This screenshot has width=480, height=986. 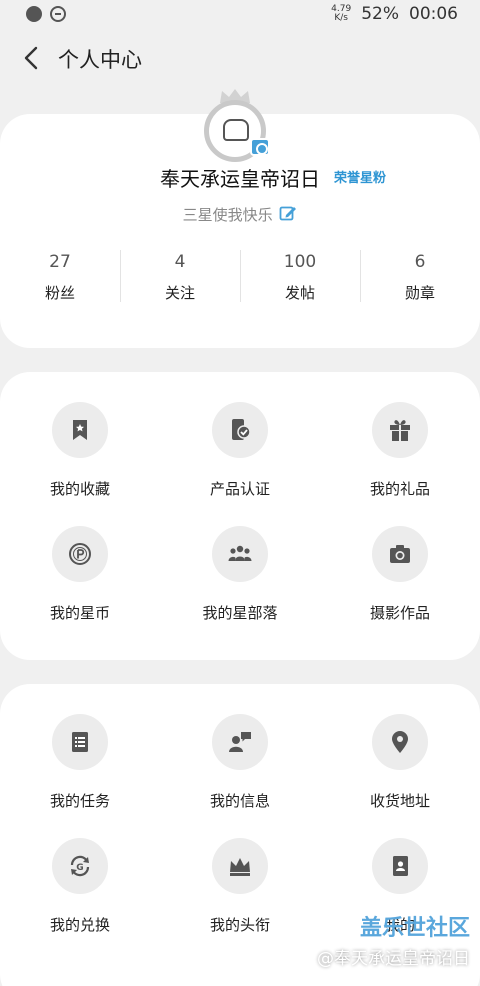 What do you see at coordinates (80, 742) in the screenshot?
I see `task-list-icon` at bounding box center [80, 742].